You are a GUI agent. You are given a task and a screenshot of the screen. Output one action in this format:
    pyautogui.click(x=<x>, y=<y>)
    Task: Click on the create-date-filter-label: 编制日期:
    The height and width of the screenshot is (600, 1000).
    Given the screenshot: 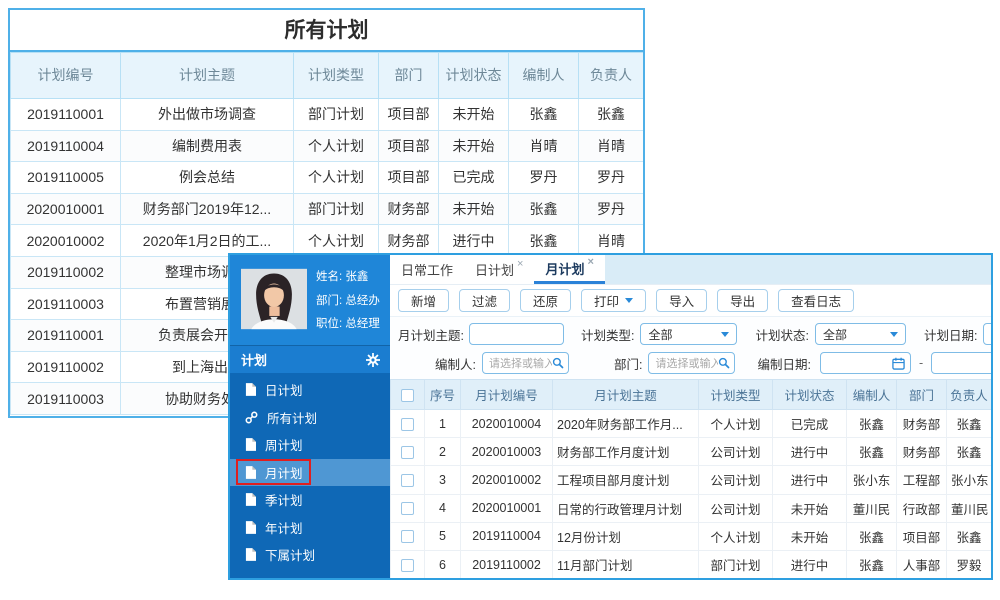 What is the action you would take?
    pyautogui.click(x=784, y=364)
    